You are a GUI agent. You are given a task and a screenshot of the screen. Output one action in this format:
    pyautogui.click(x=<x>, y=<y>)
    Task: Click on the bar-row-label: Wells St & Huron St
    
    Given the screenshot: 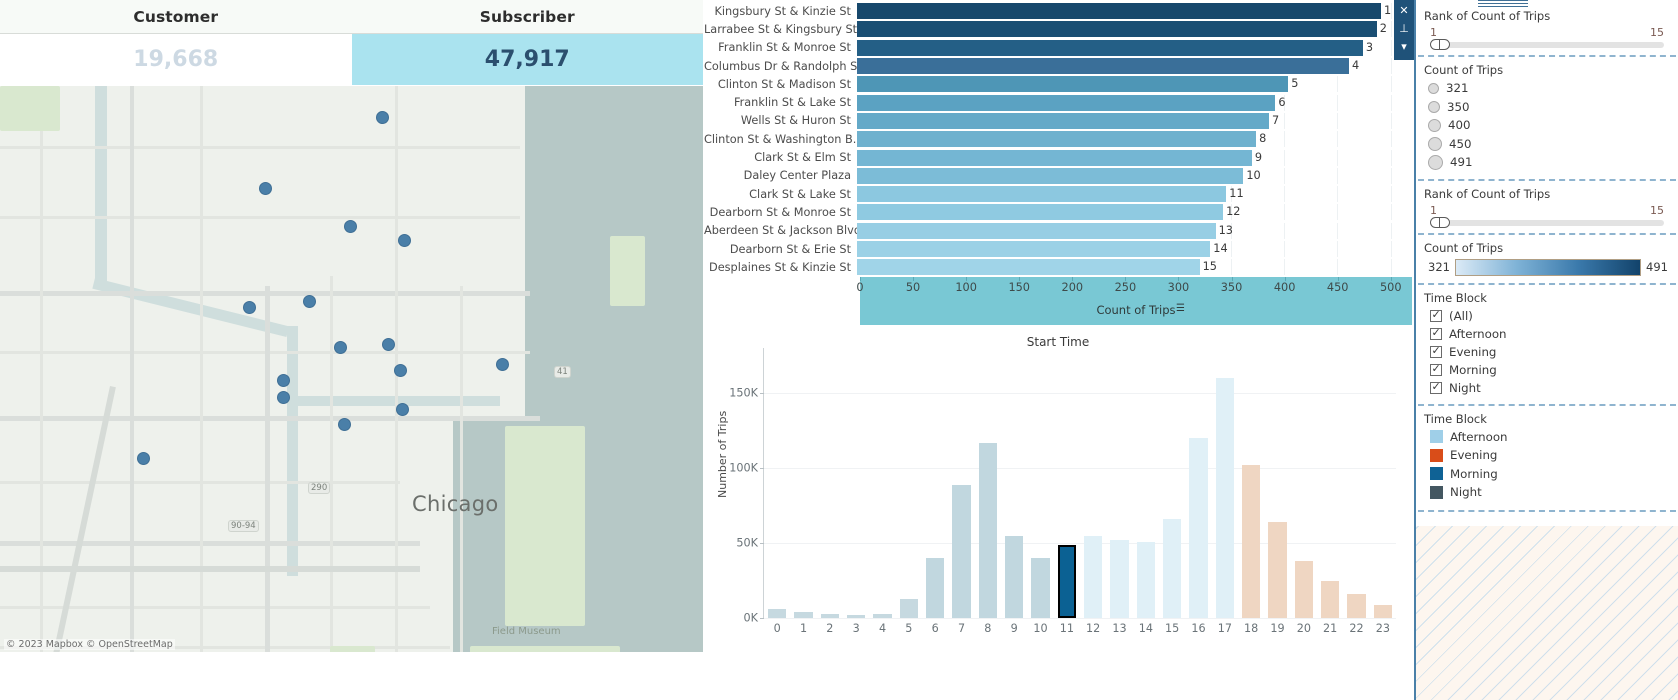 What is the action you would take?
    pyautogui.click(x=780, y=120)
    